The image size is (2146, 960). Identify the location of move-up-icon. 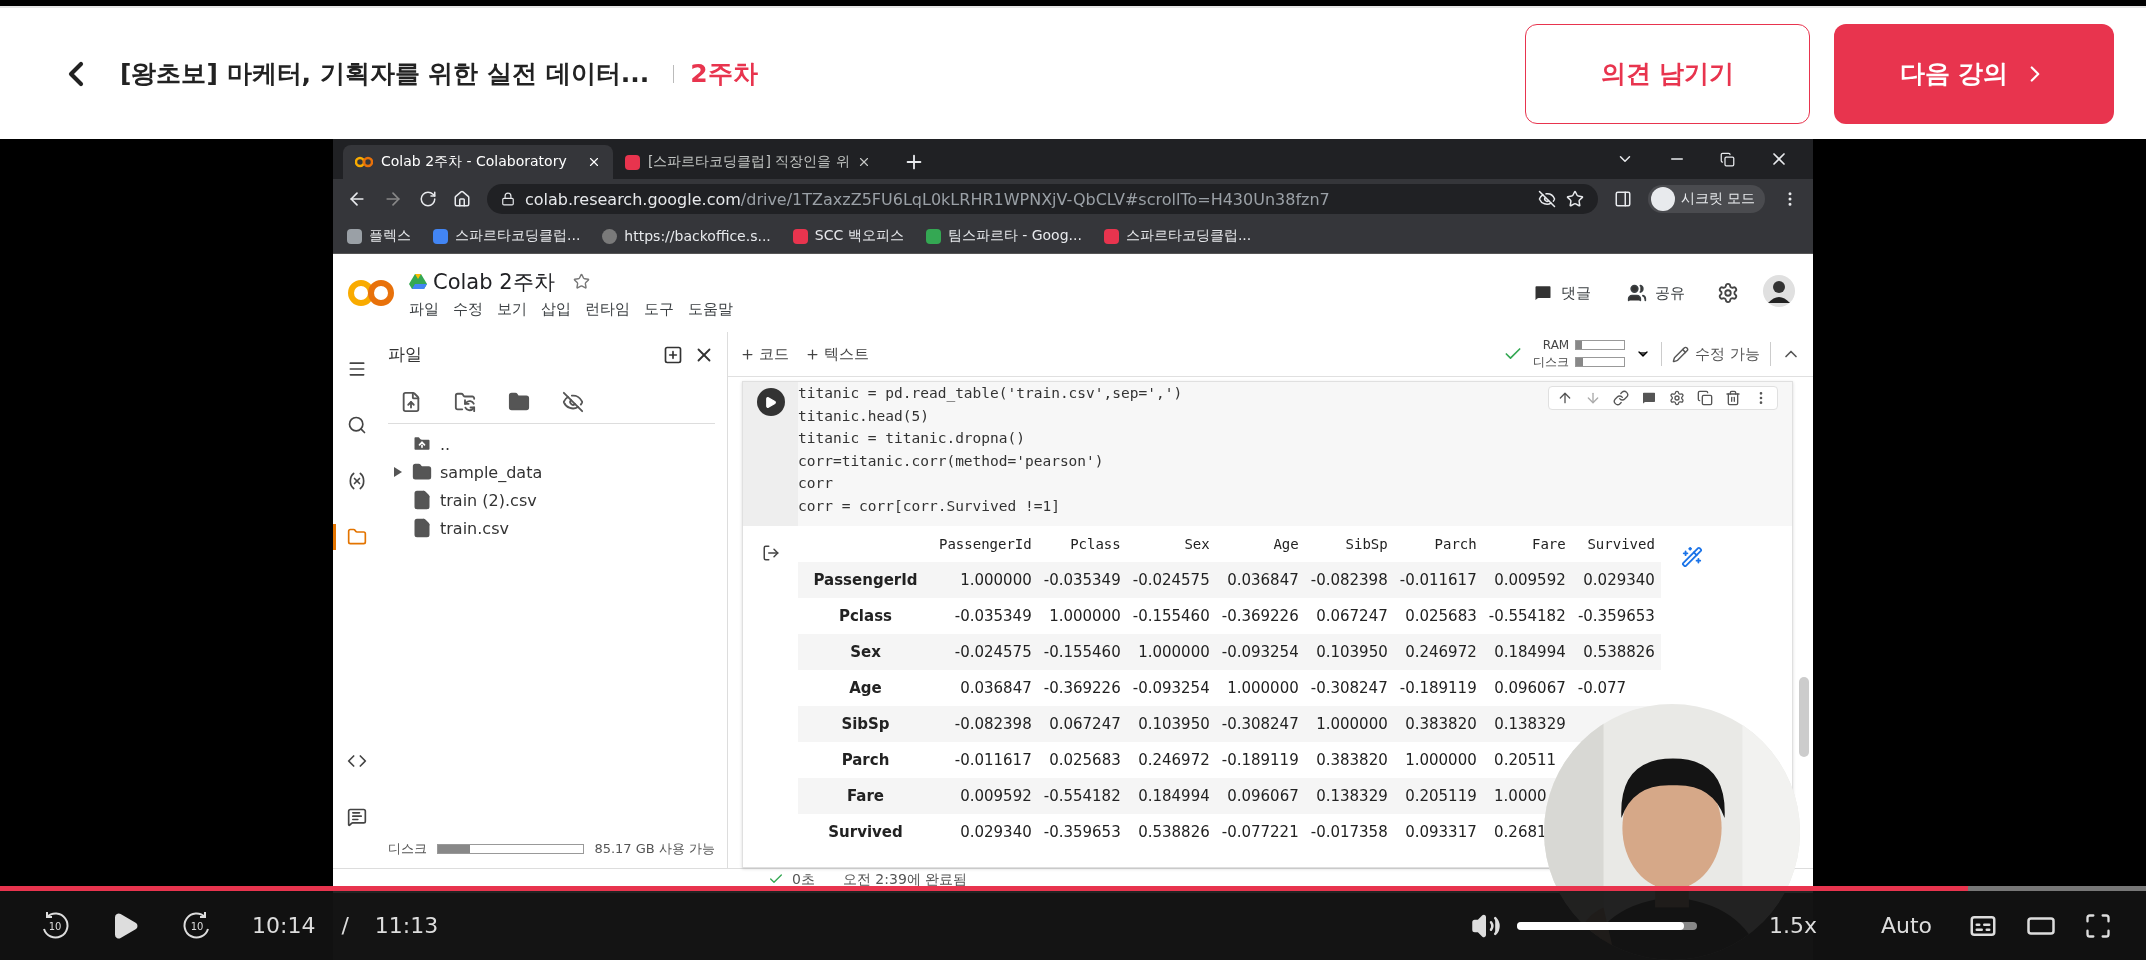
(1565, 398).